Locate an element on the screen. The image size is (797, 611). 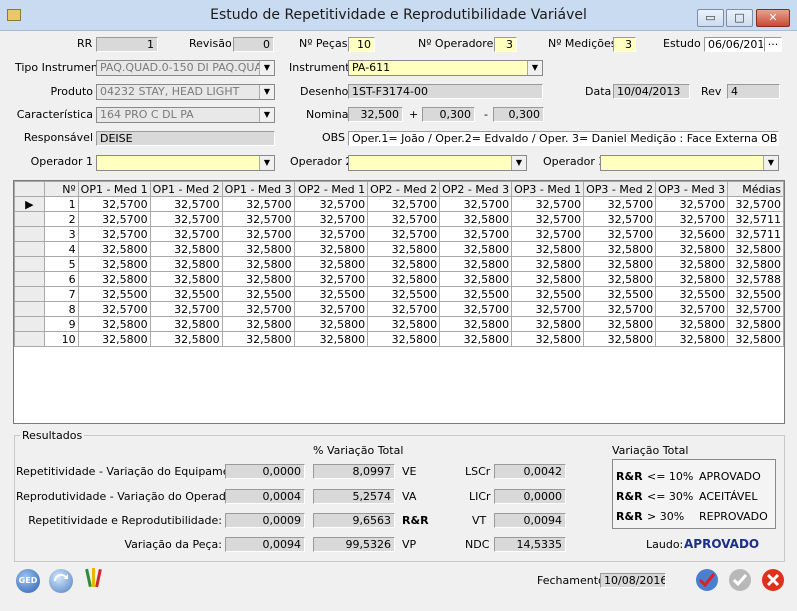
column-header: OP2 - Med 3 is located at coordinates (476, 189).